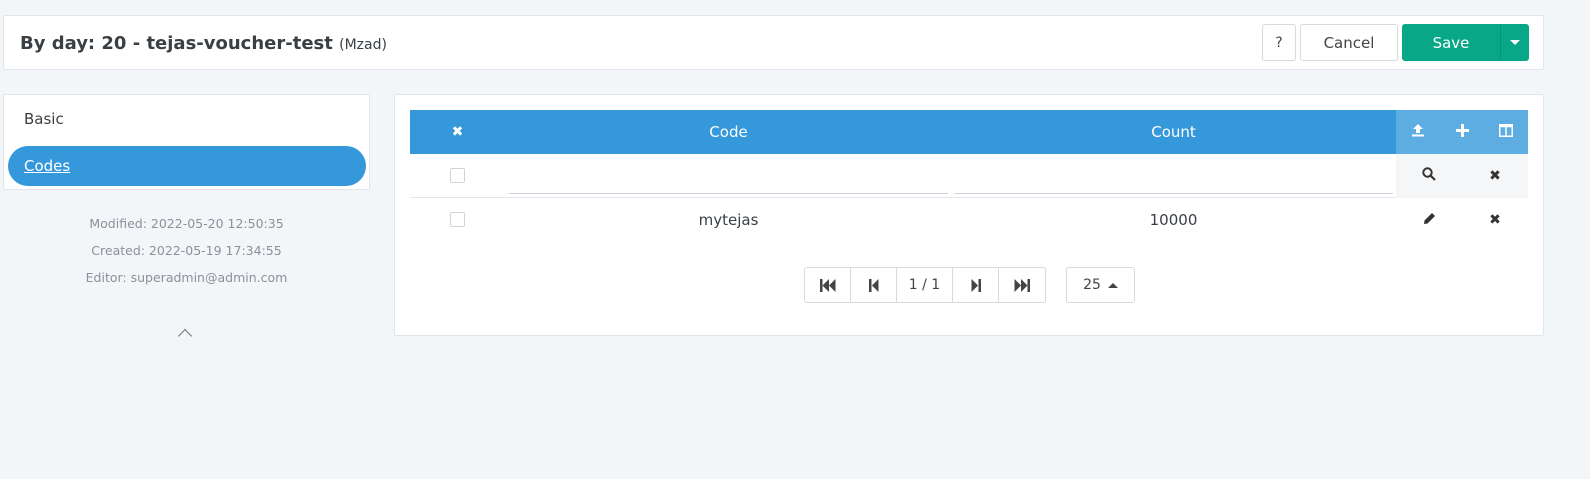 This screenshot has height=479, width=1590. Describe the element at coordinates (874, 285) in the screenshot. I see `previous-page-icon` at that location.